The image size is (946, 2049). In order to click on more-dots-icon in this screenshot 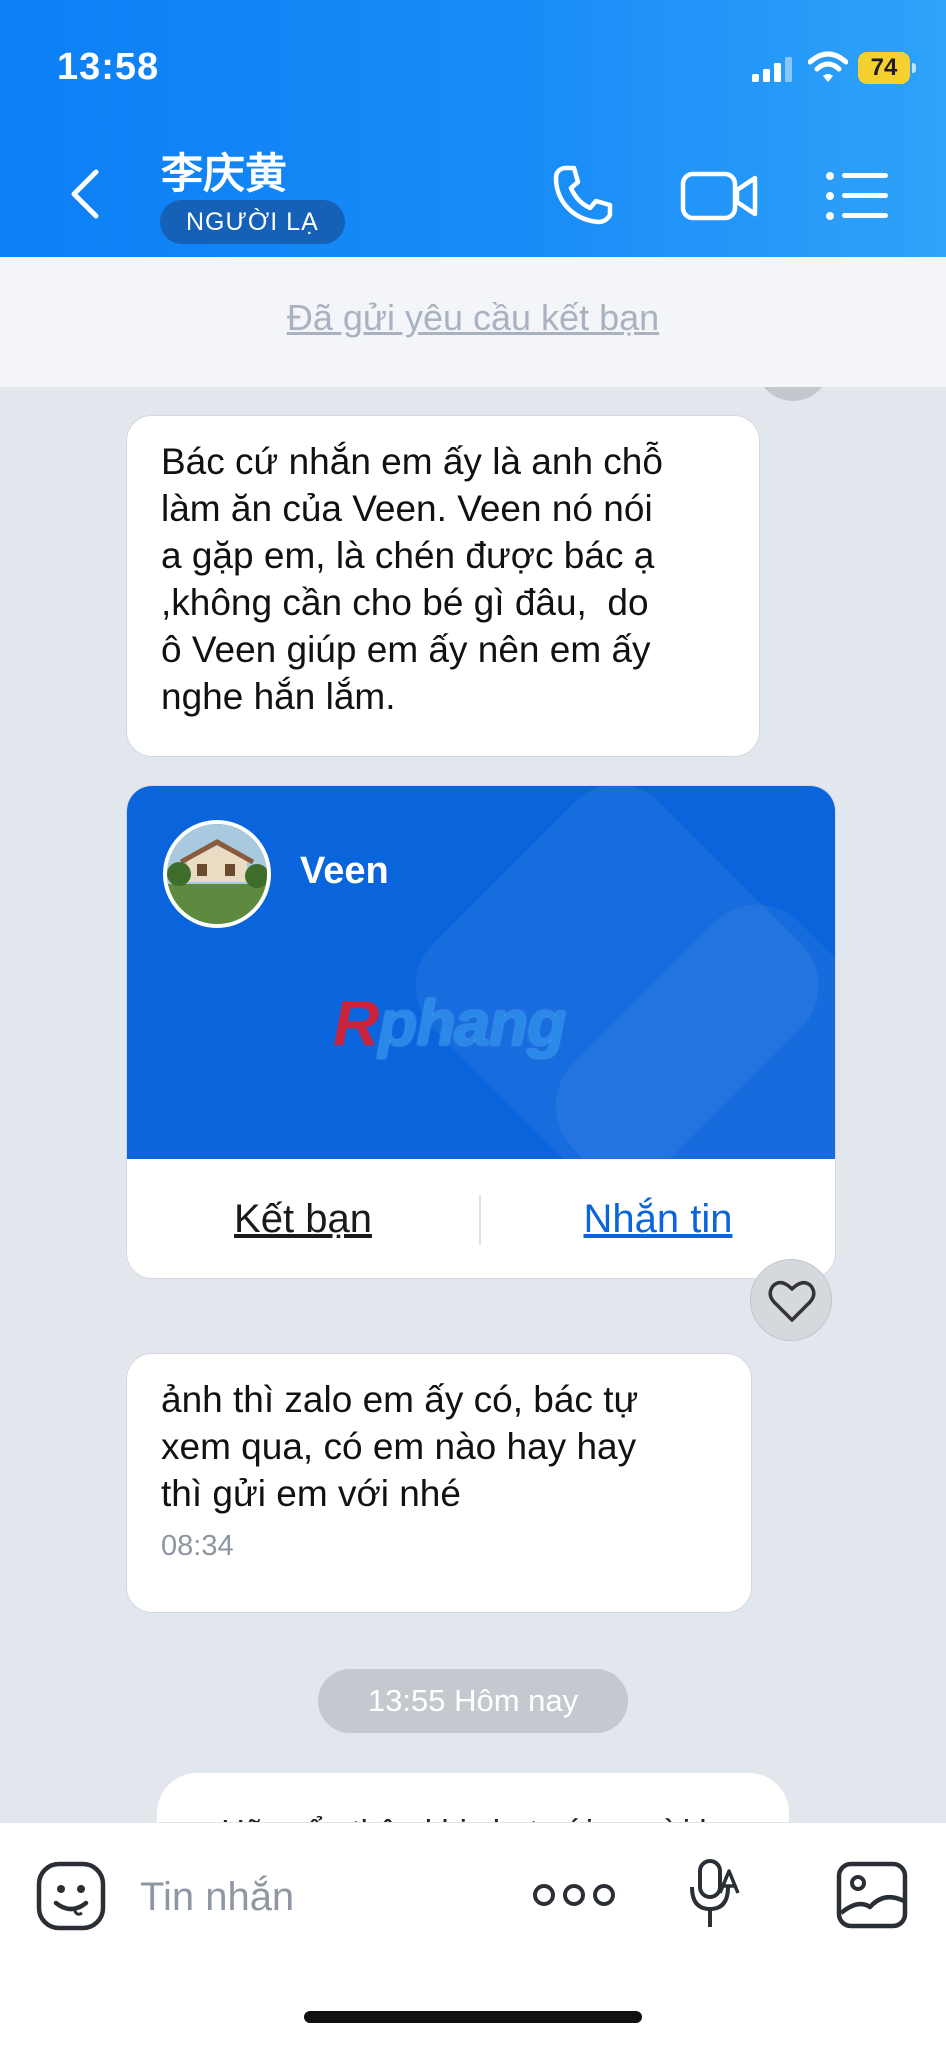, I will do `click(574, 1895)`.